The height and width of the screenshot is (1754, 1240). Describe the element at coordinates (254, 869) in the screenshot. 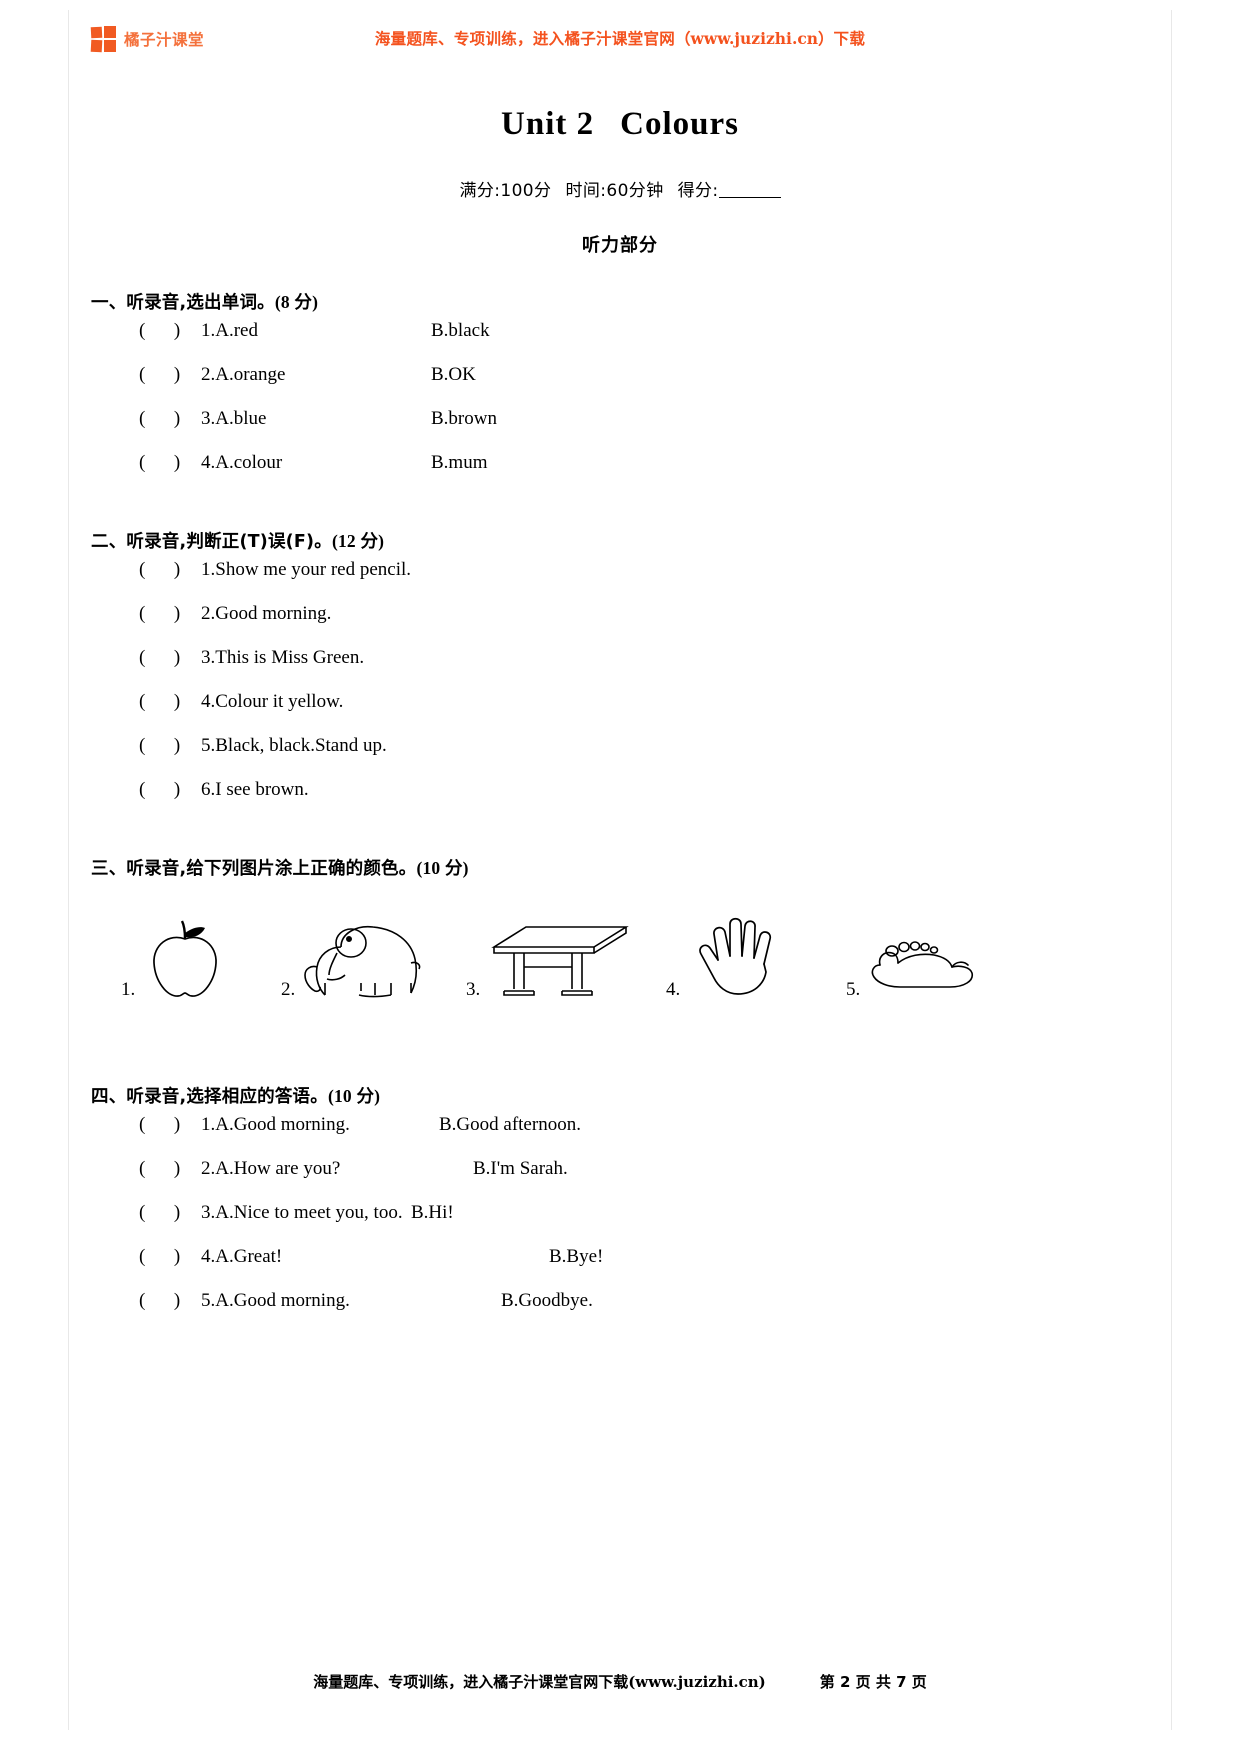

I see `section-3-title: 三、听录音,给下列图片涂上正确的颜色。` at that location.